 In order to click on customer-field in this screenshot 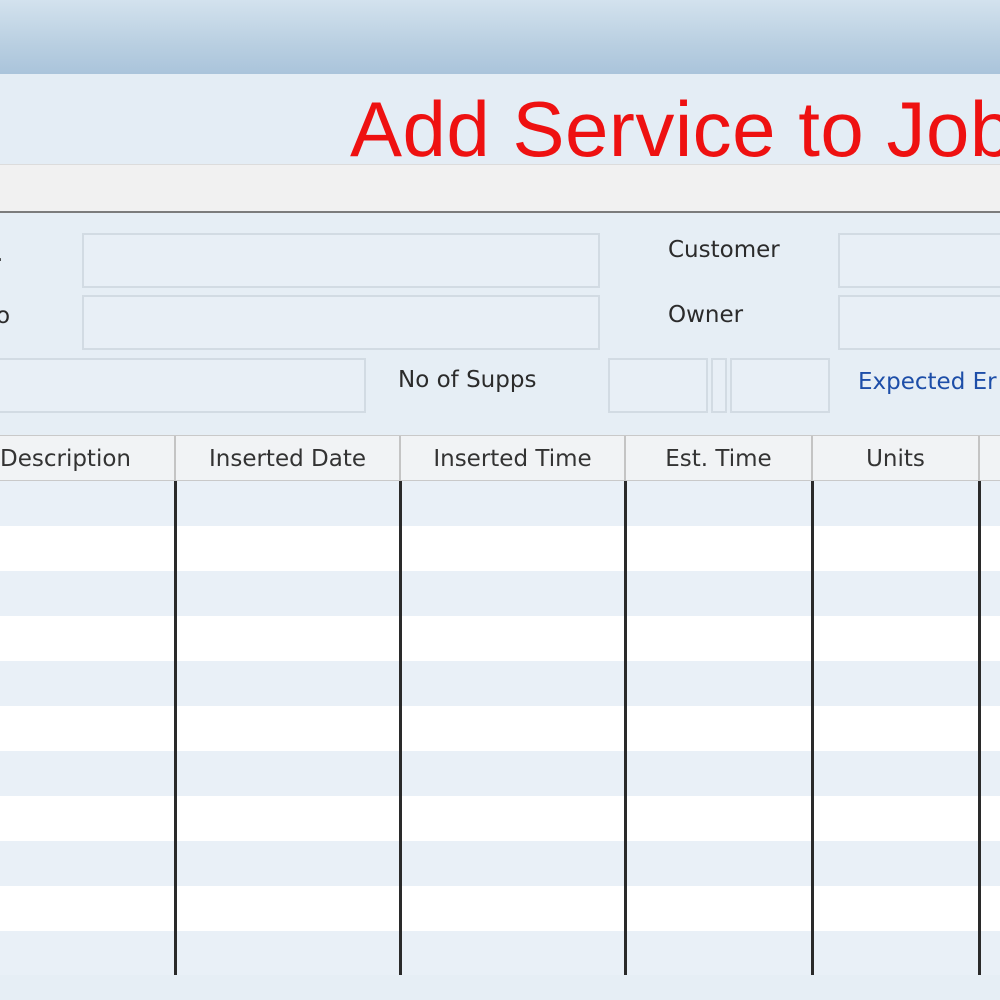, I will do `click(919, 260)`.